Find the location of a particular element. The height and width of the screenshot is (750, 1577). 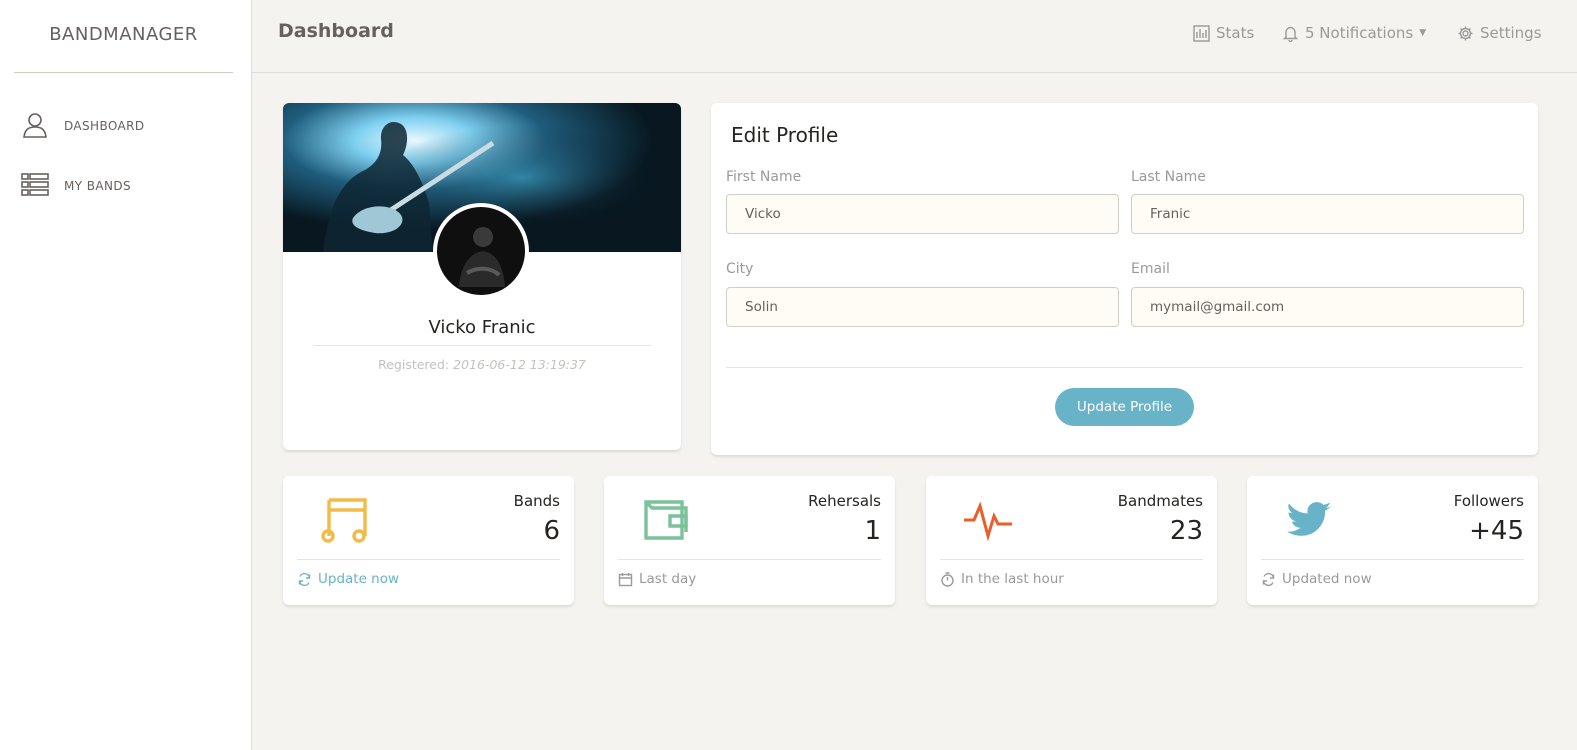

stat-label: Rehersals is located at coordinates (844, 501).